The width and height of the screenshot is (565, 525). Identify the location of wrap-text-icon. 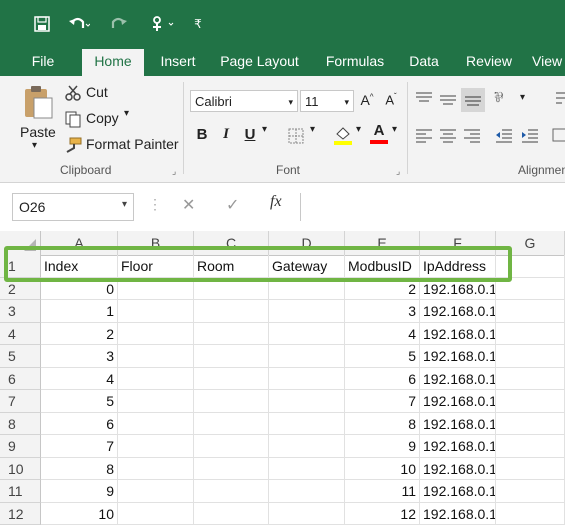
(559, 99).